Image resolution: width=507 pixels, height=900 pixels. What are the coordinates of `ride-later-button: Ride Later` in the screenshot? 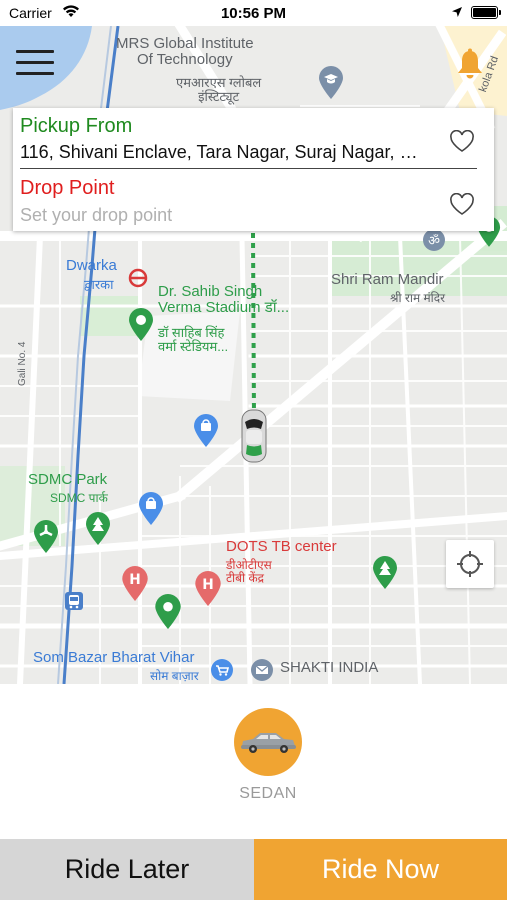 It's located at (127, 869).